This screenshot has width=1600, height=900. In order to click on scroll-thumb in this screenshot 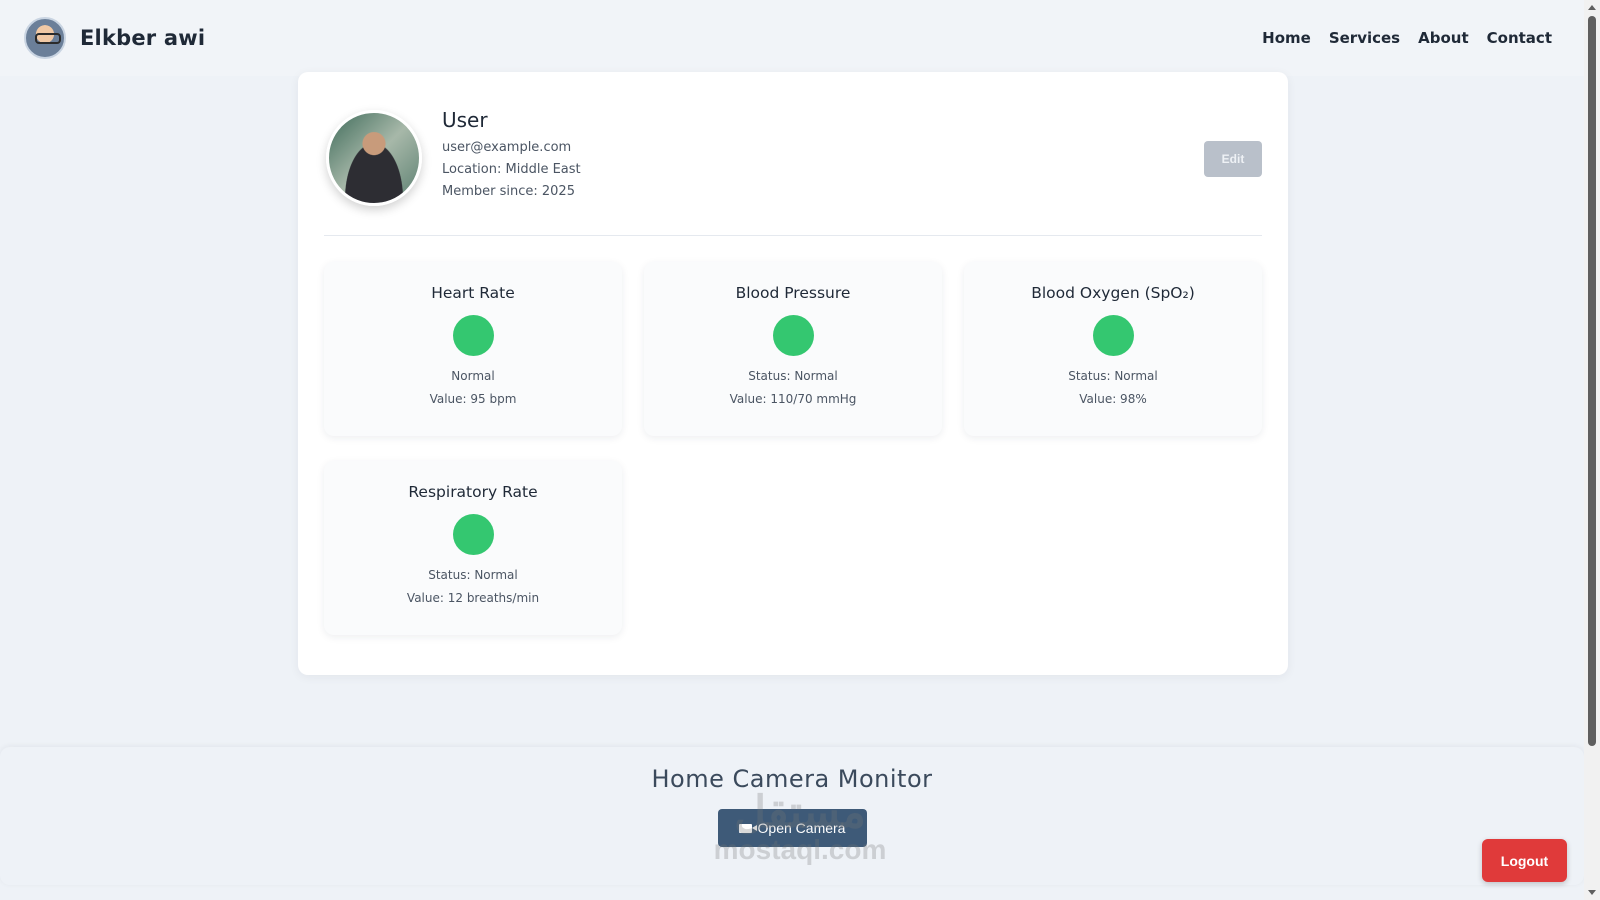, I will do `click(1592, 381)`.